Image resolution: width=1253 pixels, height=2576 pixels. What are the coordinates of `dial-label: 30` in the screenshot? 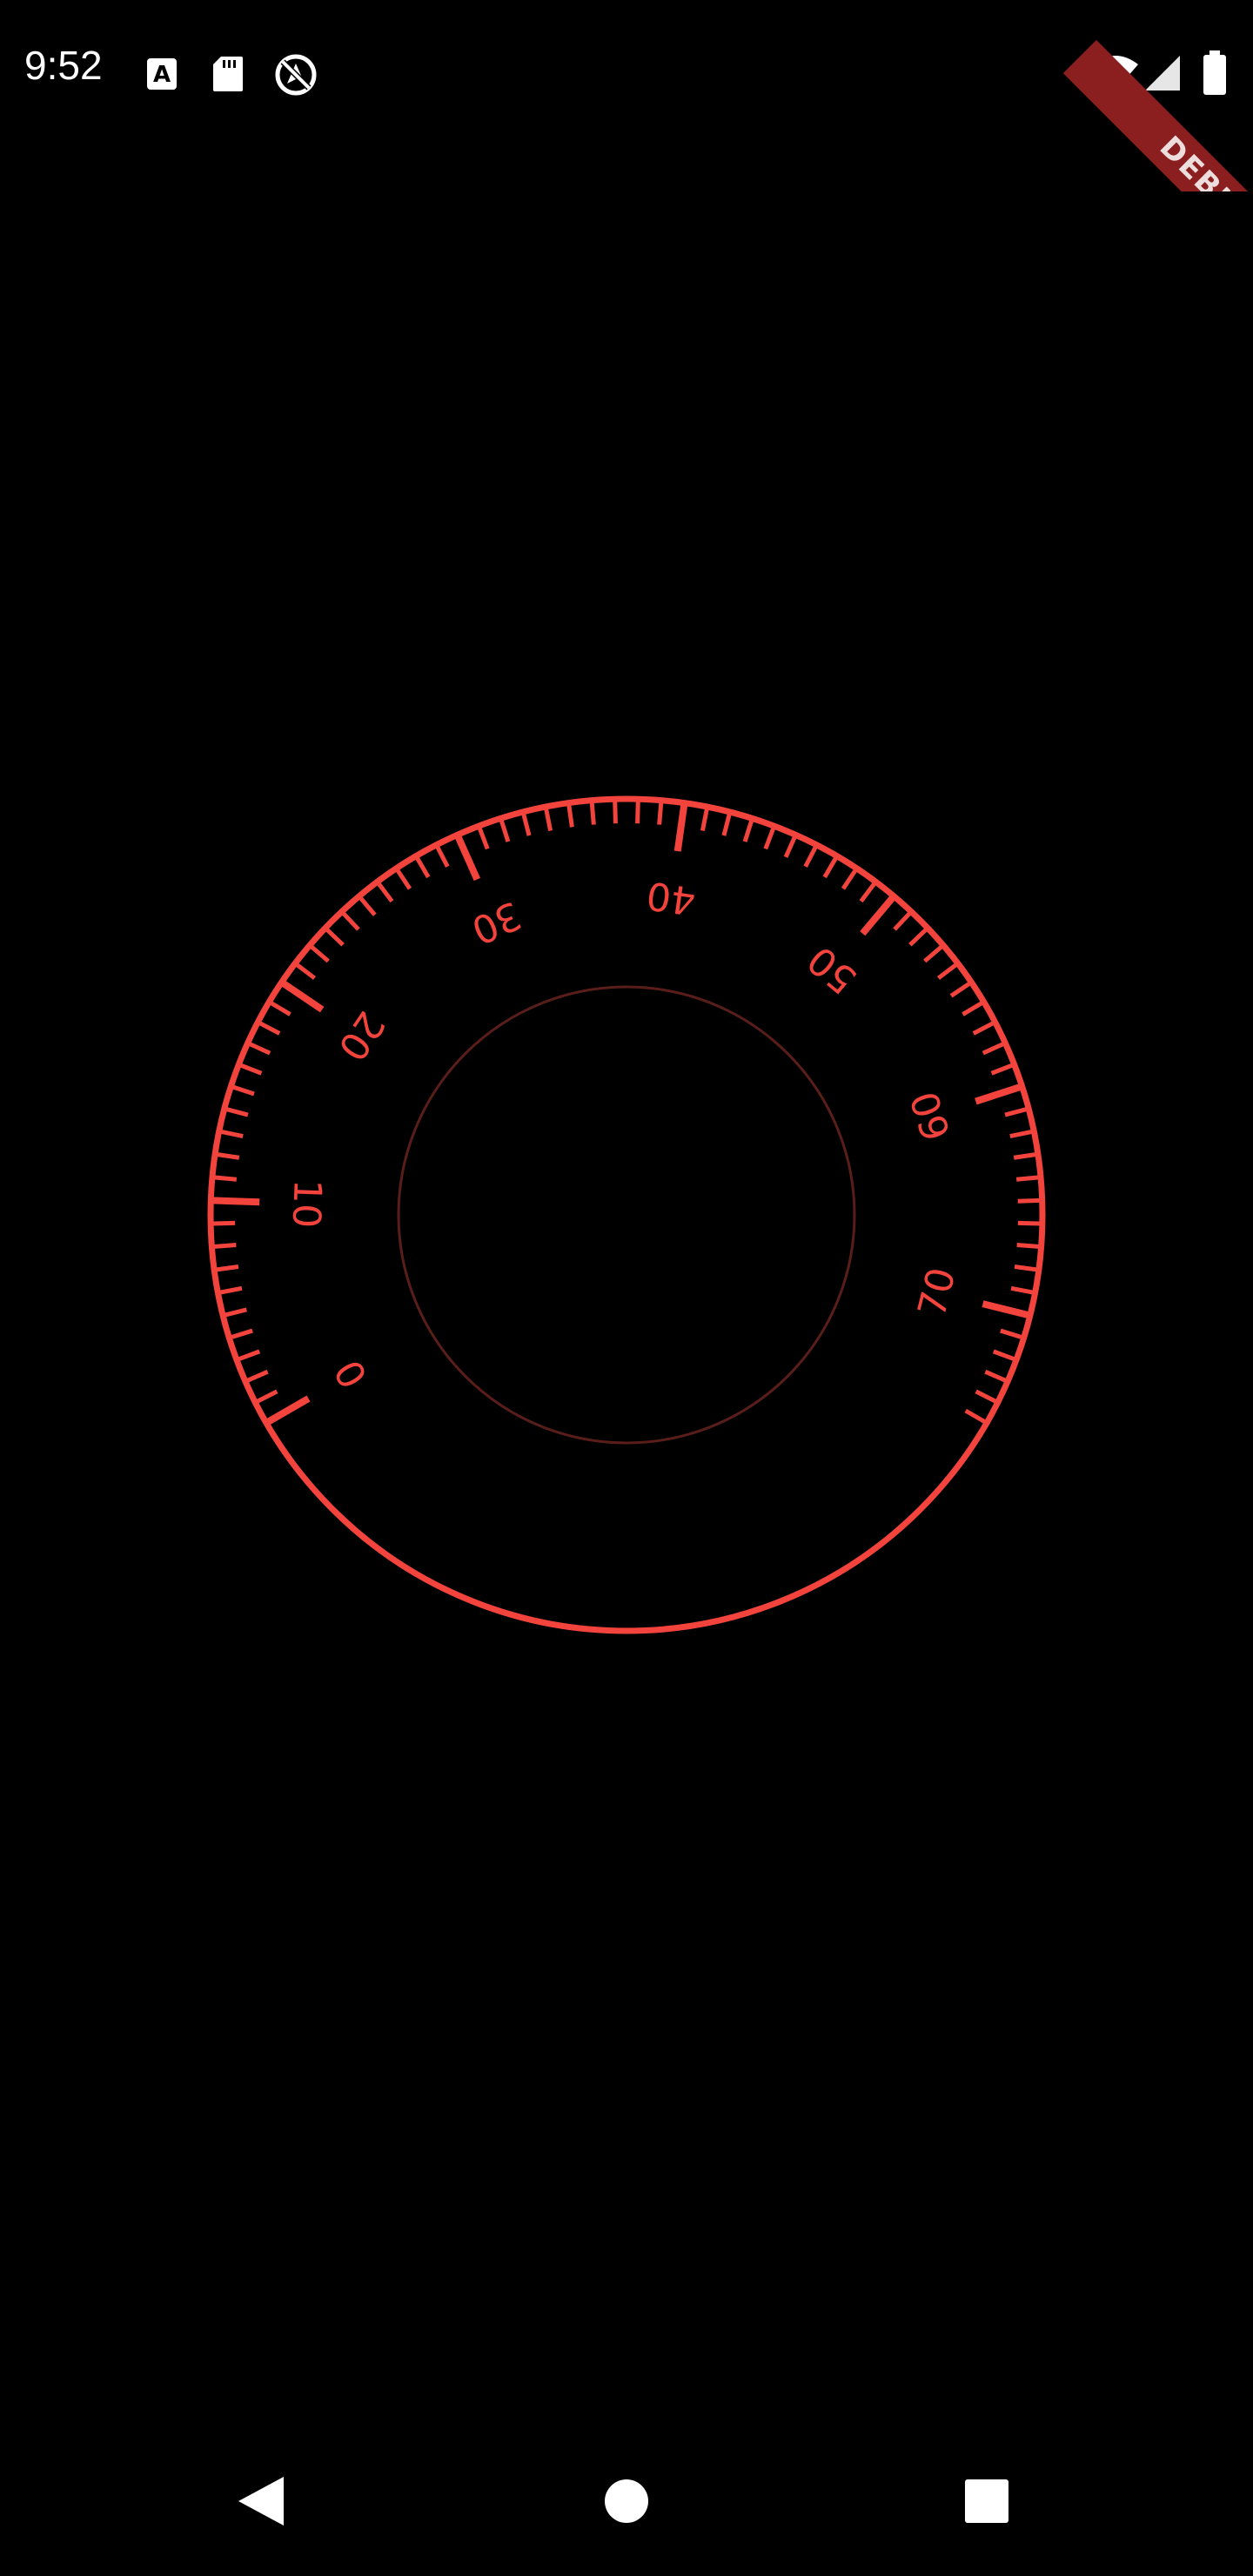 It's located at (496, 922).